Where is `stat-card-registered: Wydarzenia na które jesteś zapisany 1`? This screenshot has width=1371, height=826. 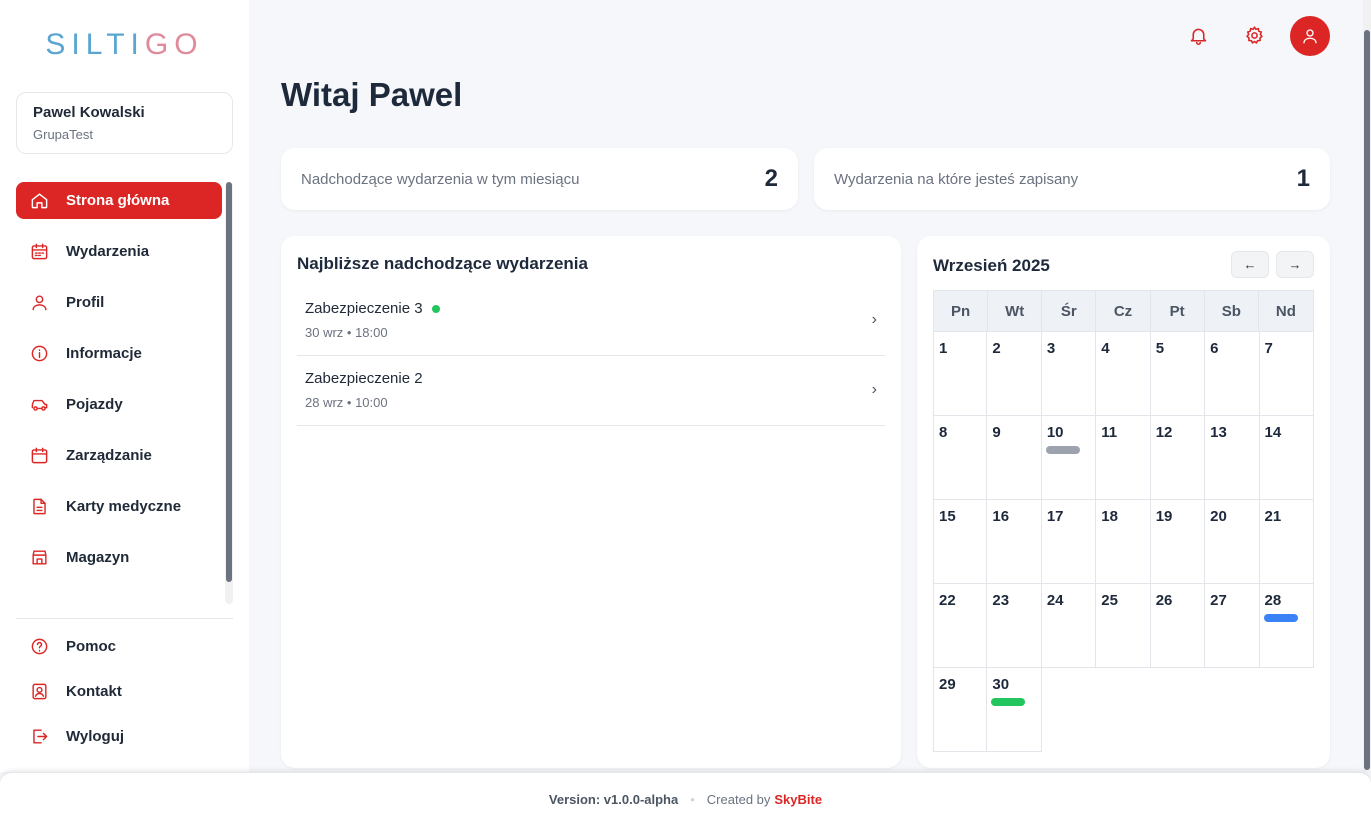
stat-card-registered: Wydarzenia na które jesteś zapisany 1 is located at coordinates (1072, 179).